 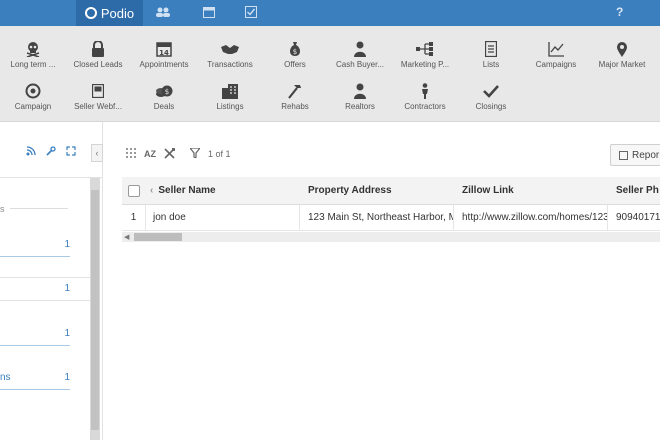 I want to click on app-major-market: Major Market, so click(x=622, y=58).